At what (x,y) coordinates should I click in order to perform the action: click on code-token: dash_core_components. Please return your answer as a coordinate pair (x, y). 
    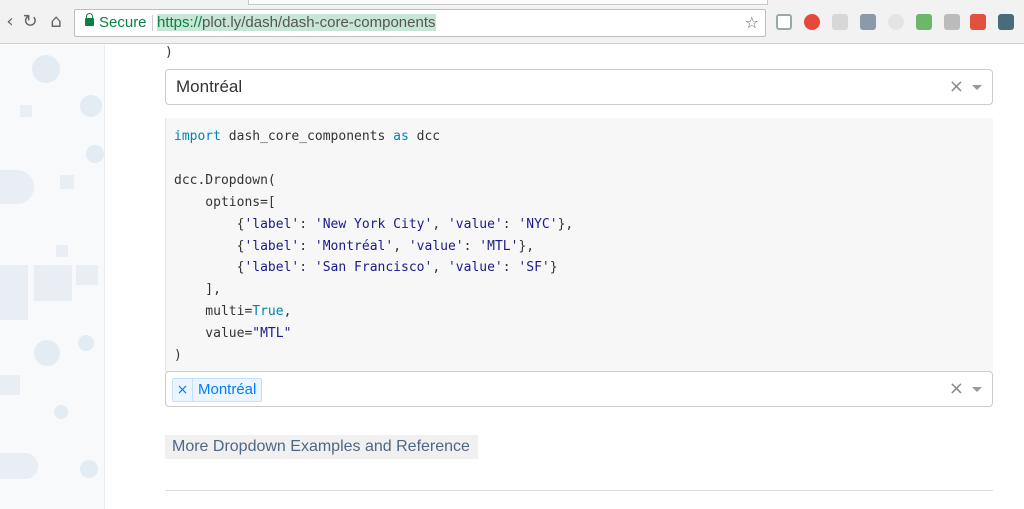
    Looking at the image, I should click on (307, 136).